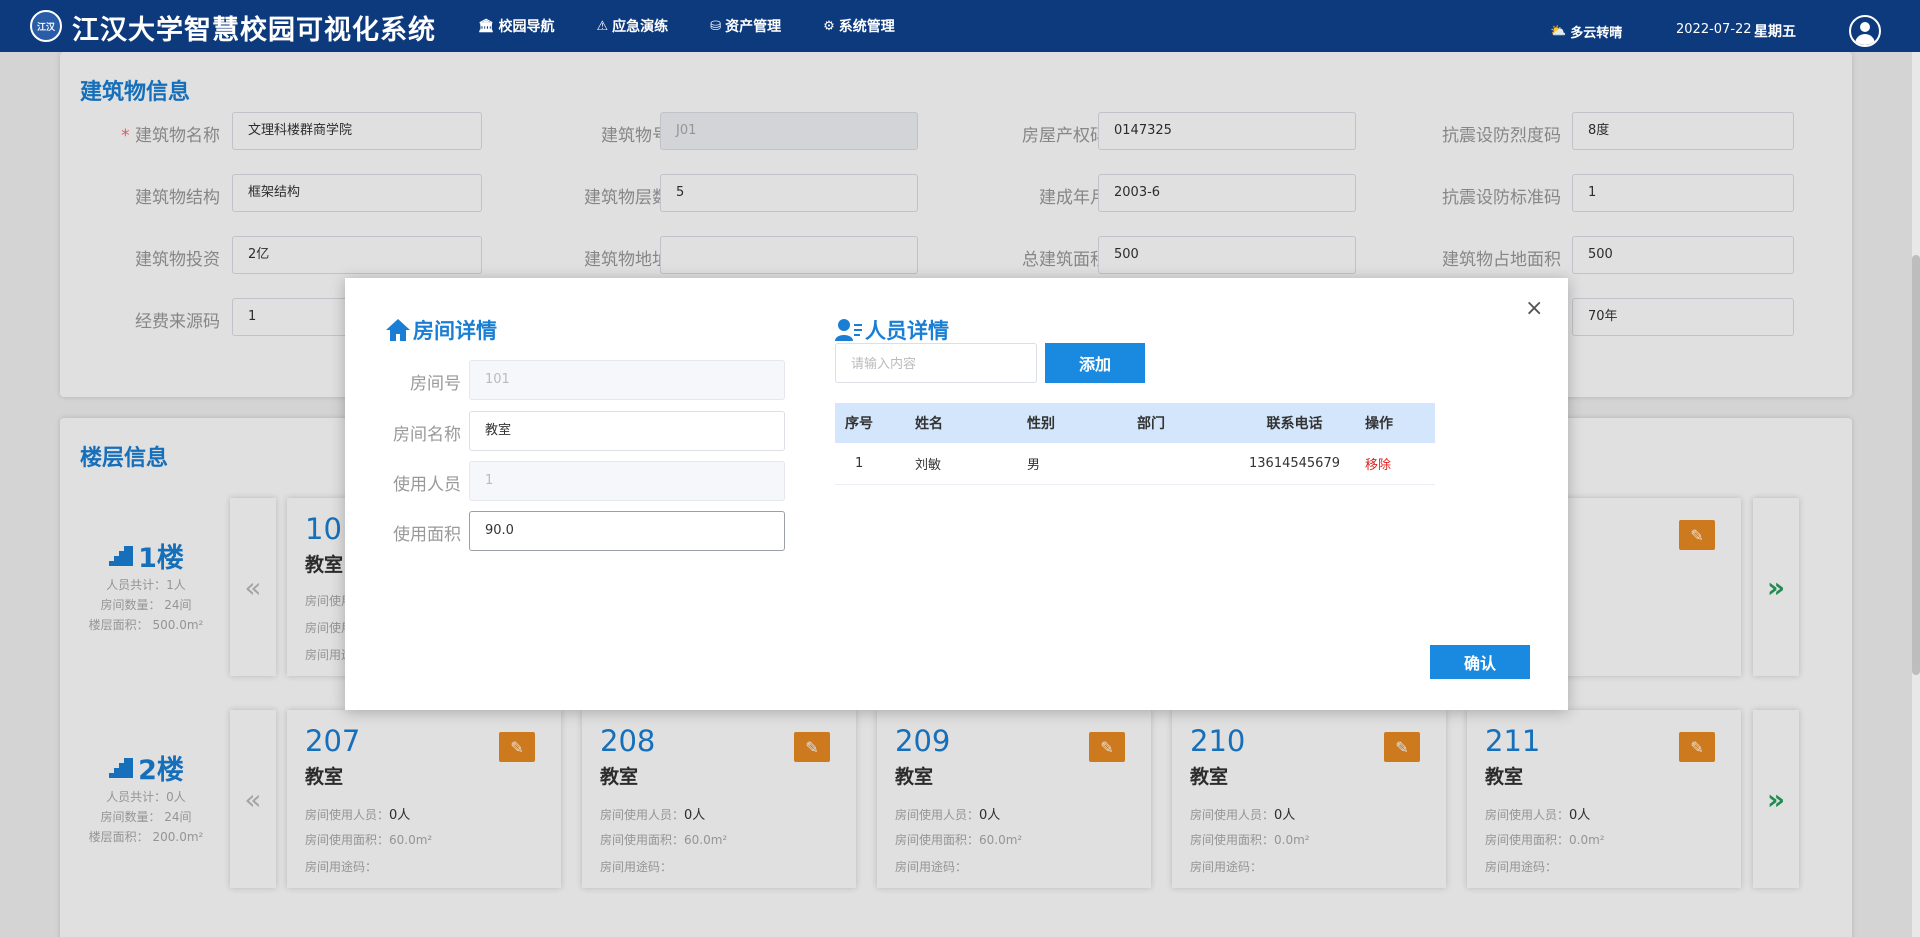 This screenshot has height=937, width=1920. What do you see at coordinates (716, 26) in the screenshot?
I see `database-icon: ⛁` at bounding box center [716, 26].